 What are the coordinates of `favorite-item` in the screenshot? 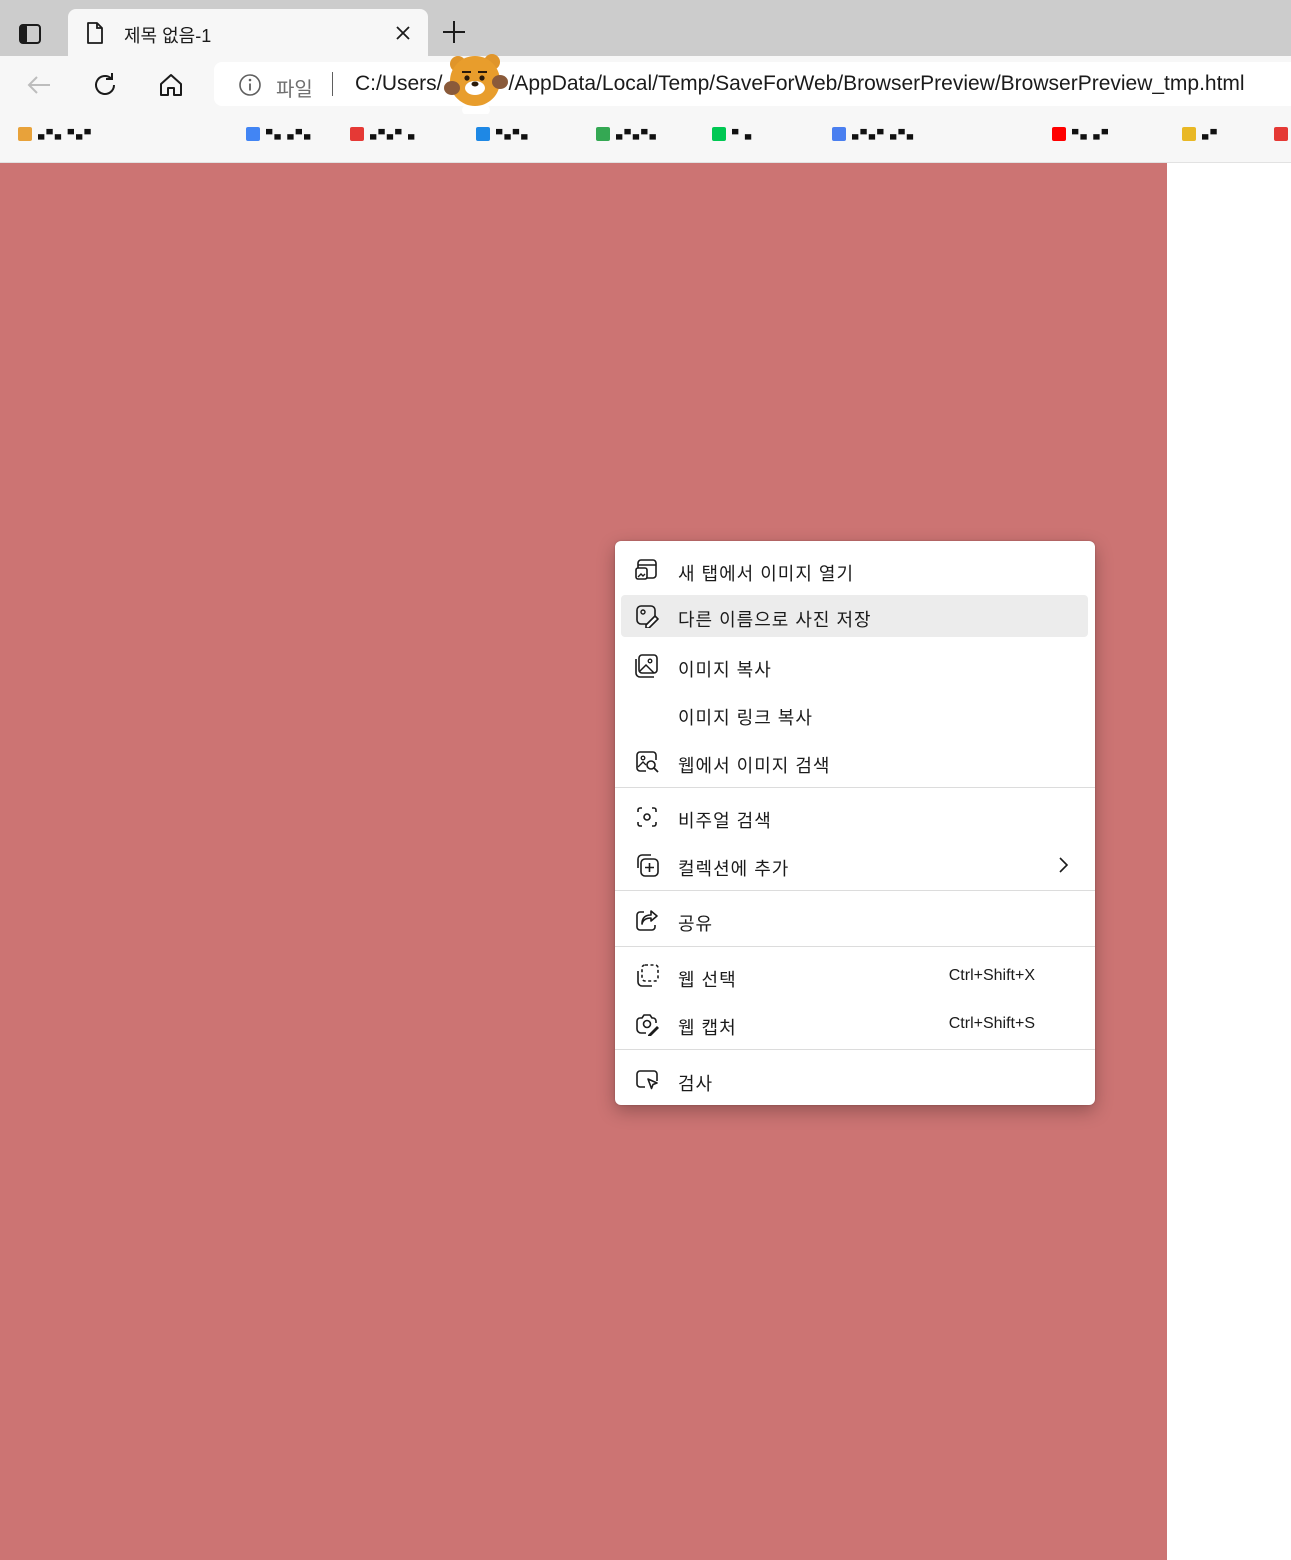 It's located at (1282, 134).